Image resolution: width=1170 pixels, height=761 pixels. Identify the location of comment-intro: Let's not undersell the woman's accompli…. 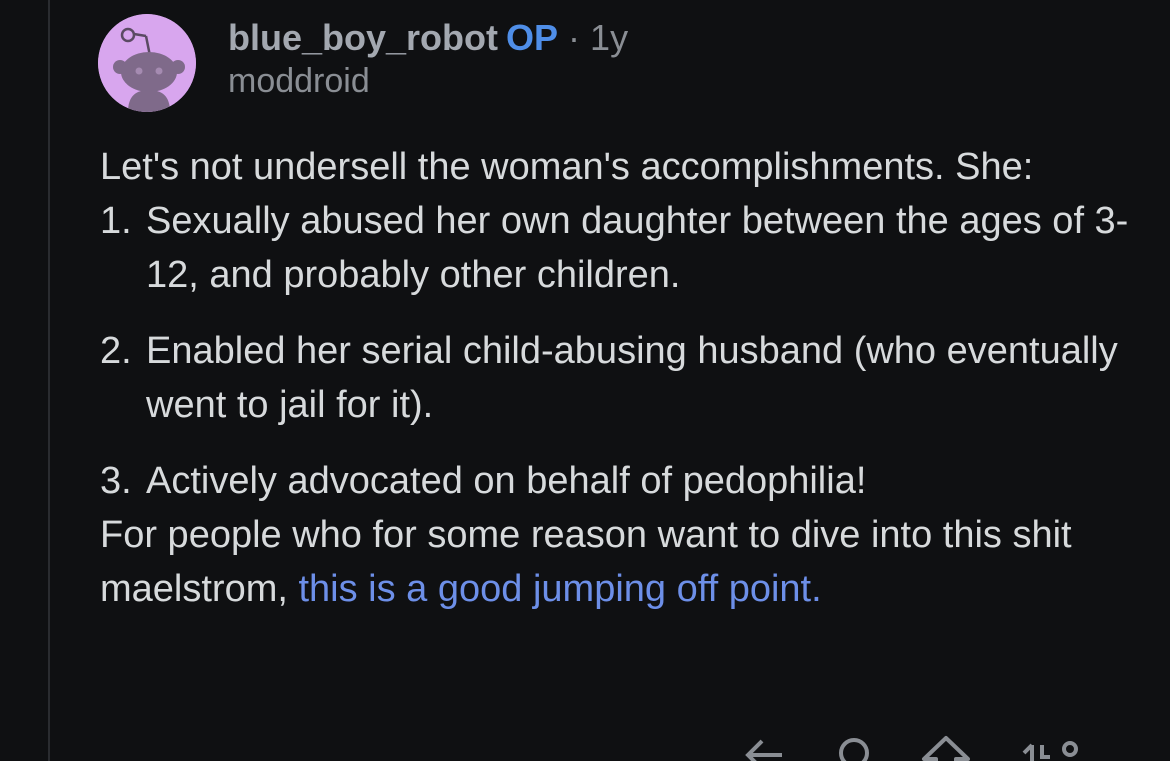
(567, 167).